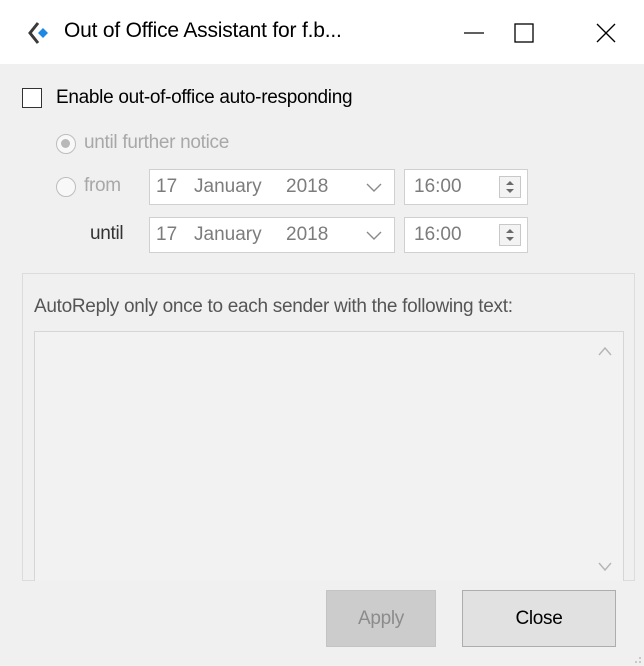 This screenshot has height=666, width=644. Describe the element at coordinates (32, 98) in the screenshot. I see `enable-checkbox` at that location.